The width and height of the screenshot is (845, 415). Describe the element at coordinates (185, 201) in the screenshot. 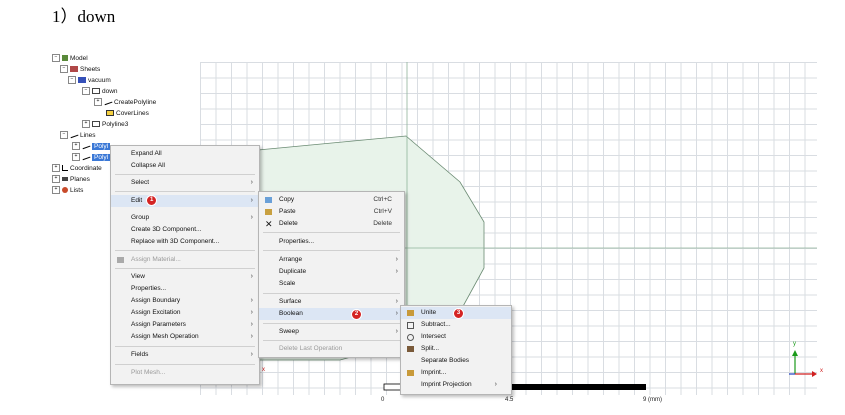

I see `menu-edit: Edit 1 ›` at that location.